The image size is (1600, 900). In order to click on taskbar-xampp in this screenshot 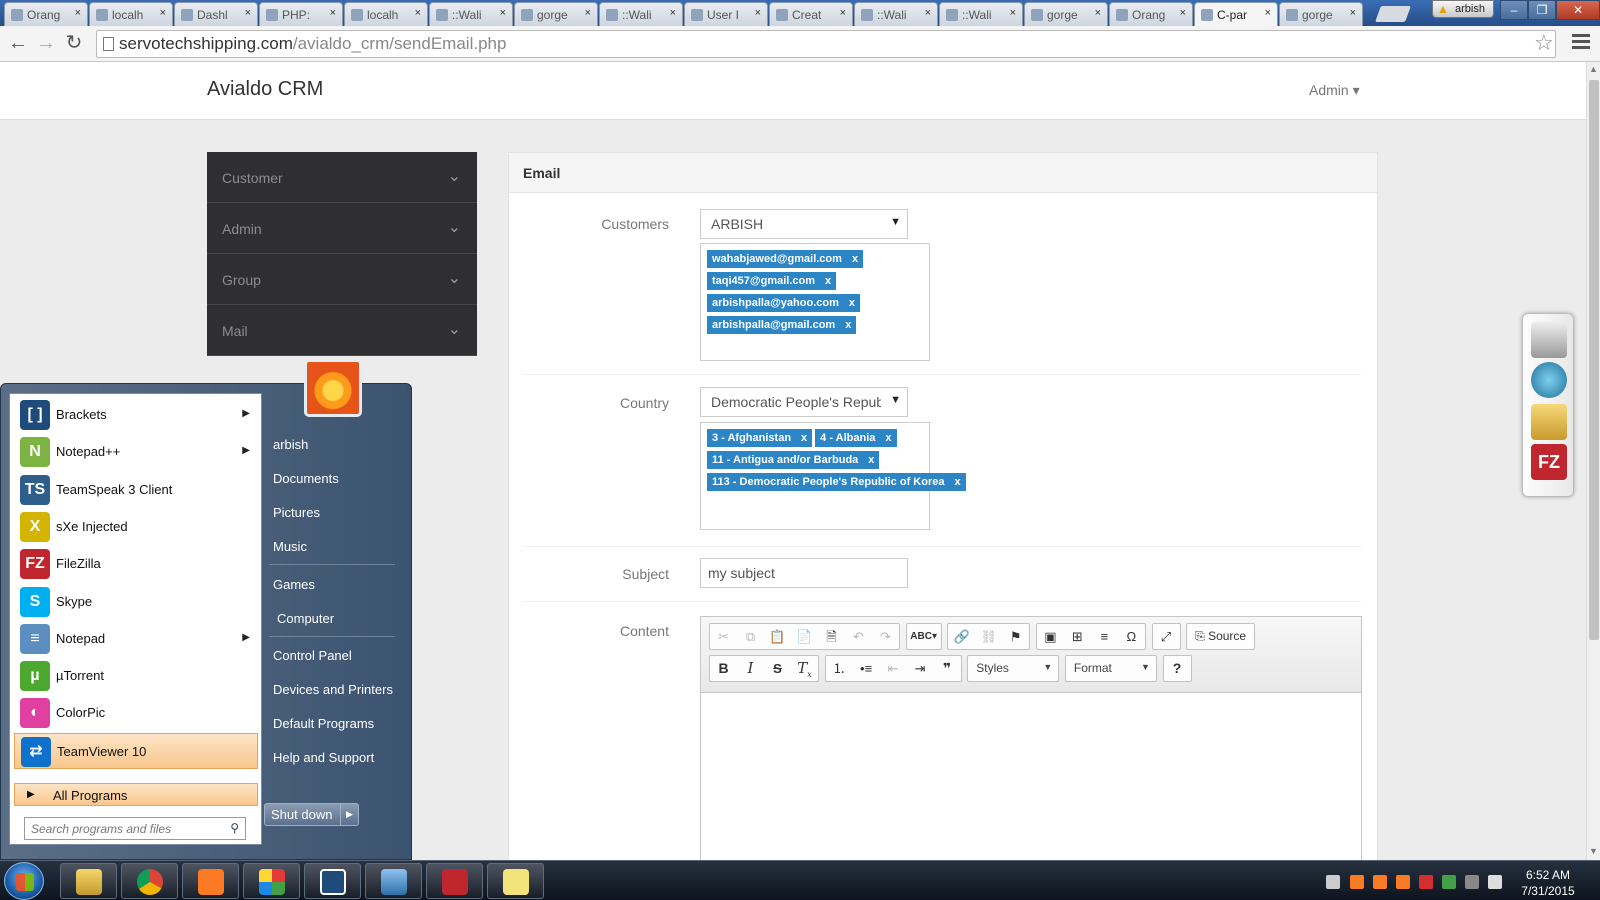, I will do `click(210, 881)`.